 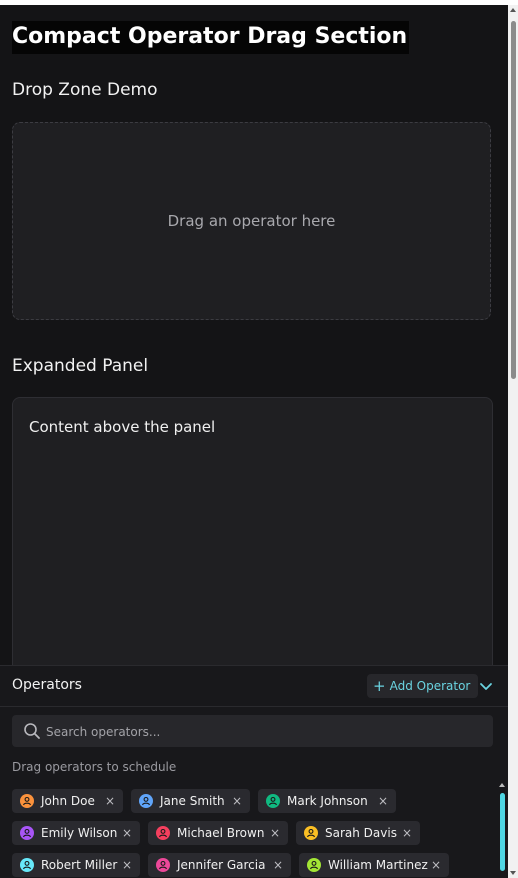 What do you see at coordinates (378, 865) in the screenshot?
I see `operator-name: William Martinez` at bounding box center [378, 865].